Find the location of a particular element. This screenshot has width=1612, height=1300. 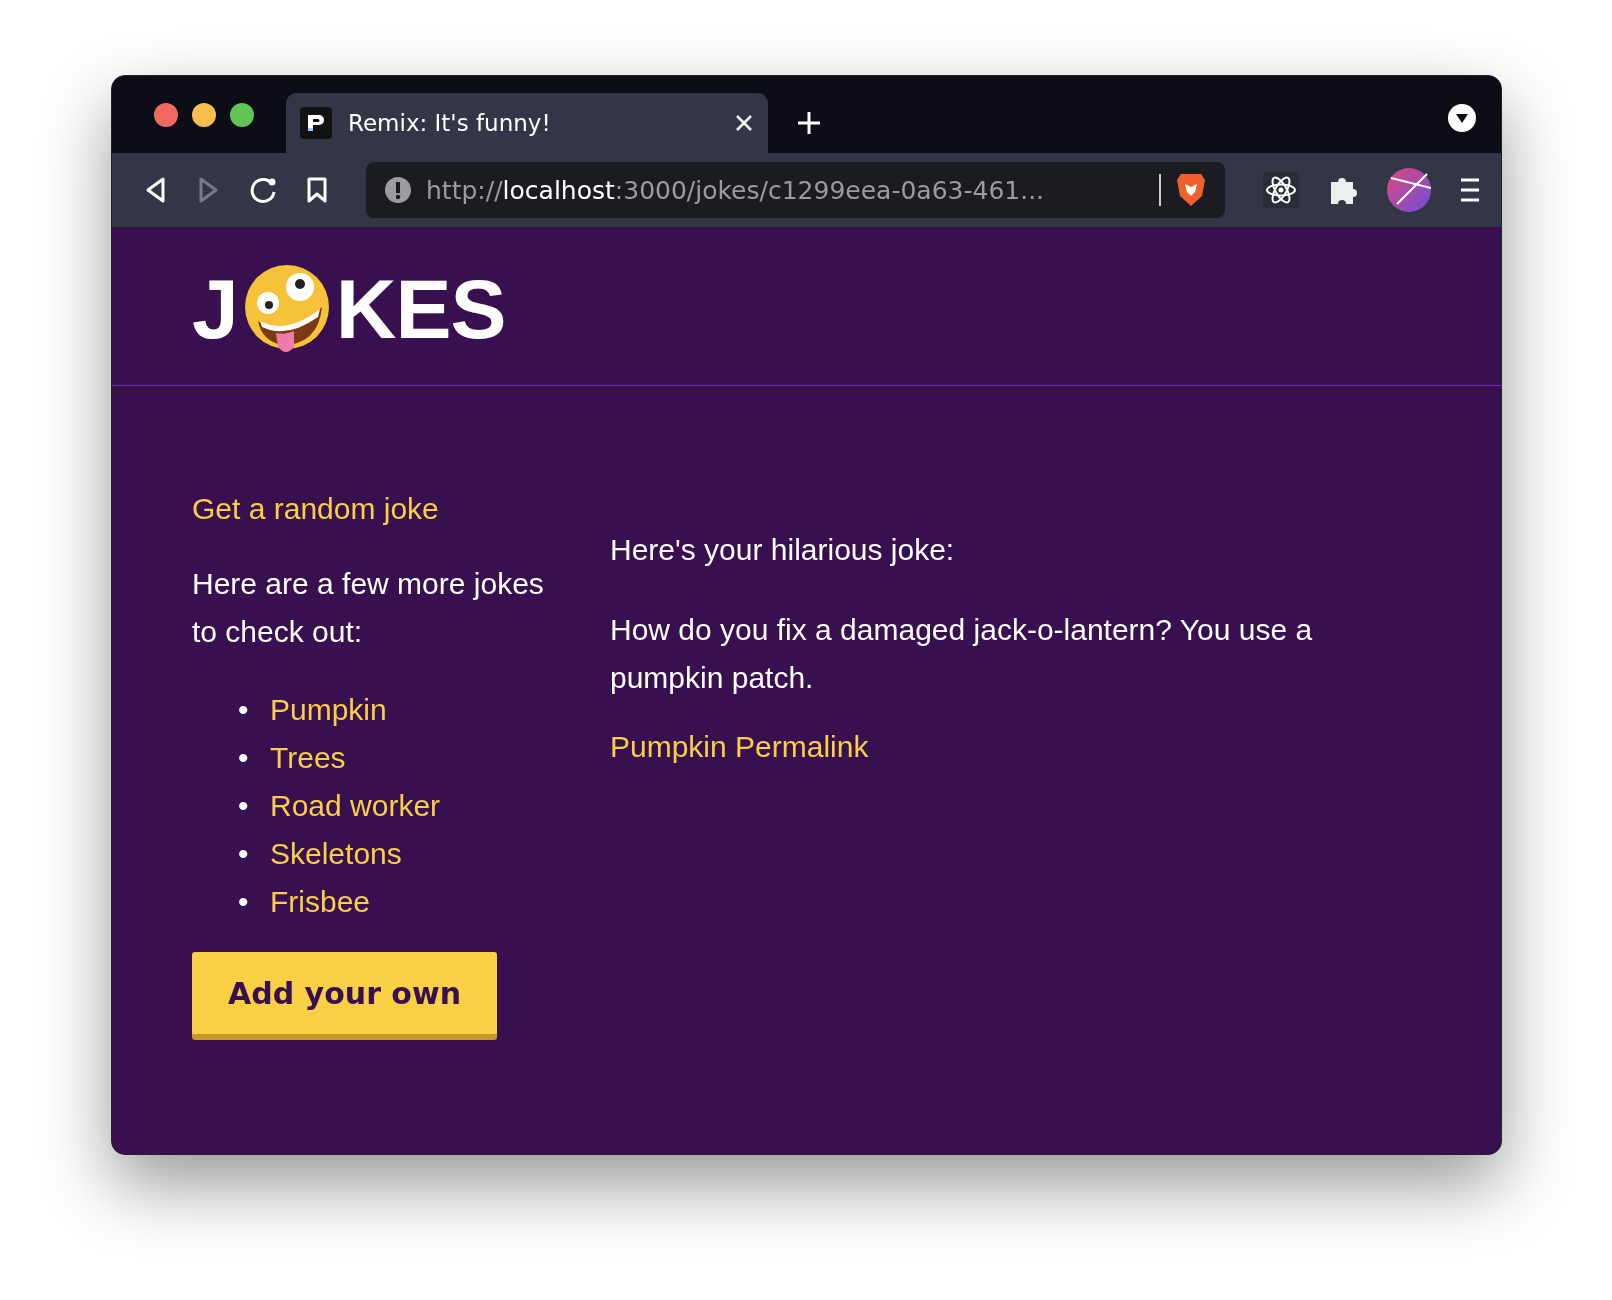

bookmark-icon is located at coordinates (317, 190).